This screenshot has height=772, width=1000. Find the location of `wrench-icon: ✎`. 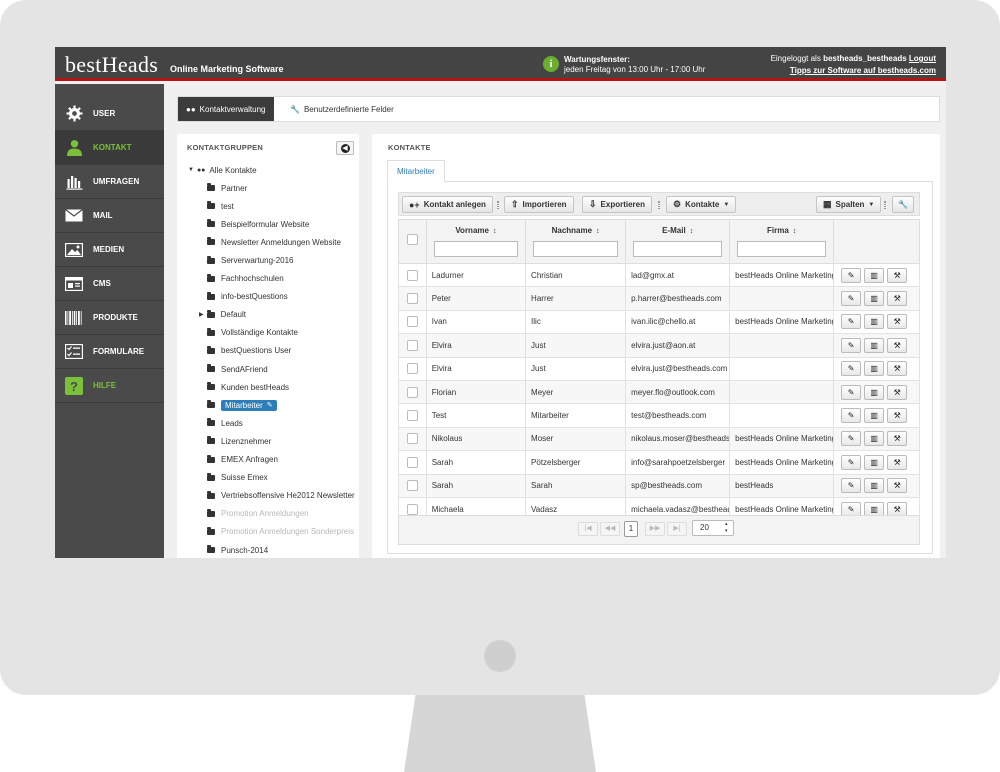

wrench-icon: ✎ is located at coordinates (270, 405).